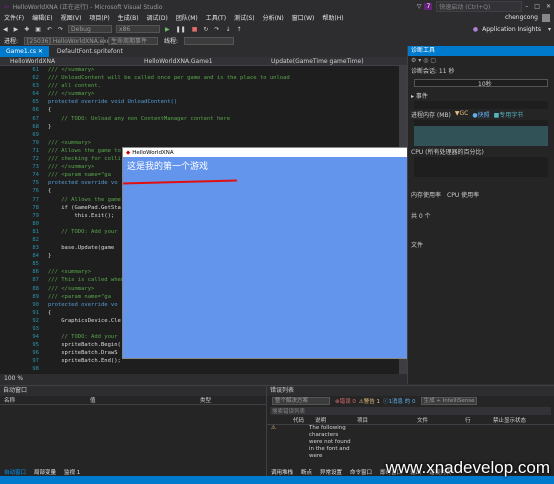  What do you see at coordinates (288, 420) in the screenshot?
I see `col-code: 代码` at bounding box center [288, 420].